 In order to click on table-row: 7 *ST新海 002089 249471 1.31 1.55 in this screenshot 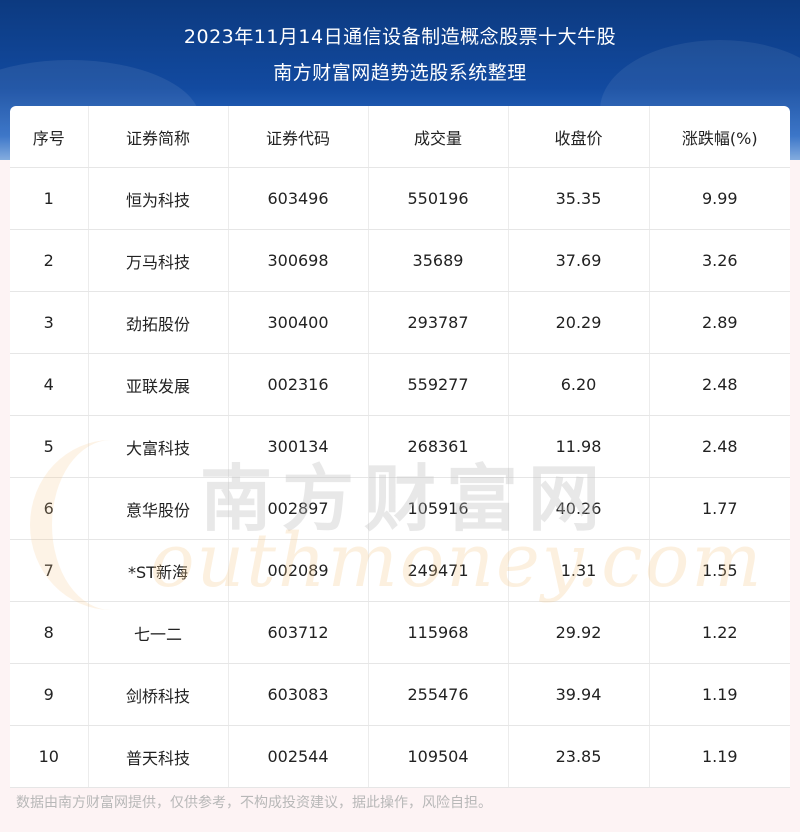, I will do `click(400, 570)`.